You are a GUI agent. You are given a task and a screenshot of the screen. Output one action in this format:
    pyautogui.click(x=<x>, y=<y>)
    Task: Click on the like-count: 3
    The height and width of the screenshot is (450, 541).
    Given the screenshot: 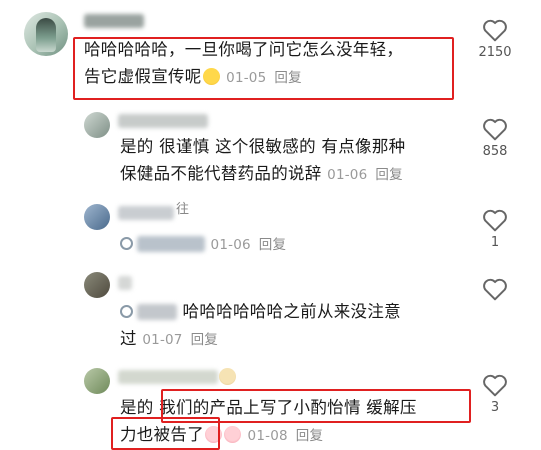 What is the action you would take?
    pyautogui.click(x=495, y=407)
    